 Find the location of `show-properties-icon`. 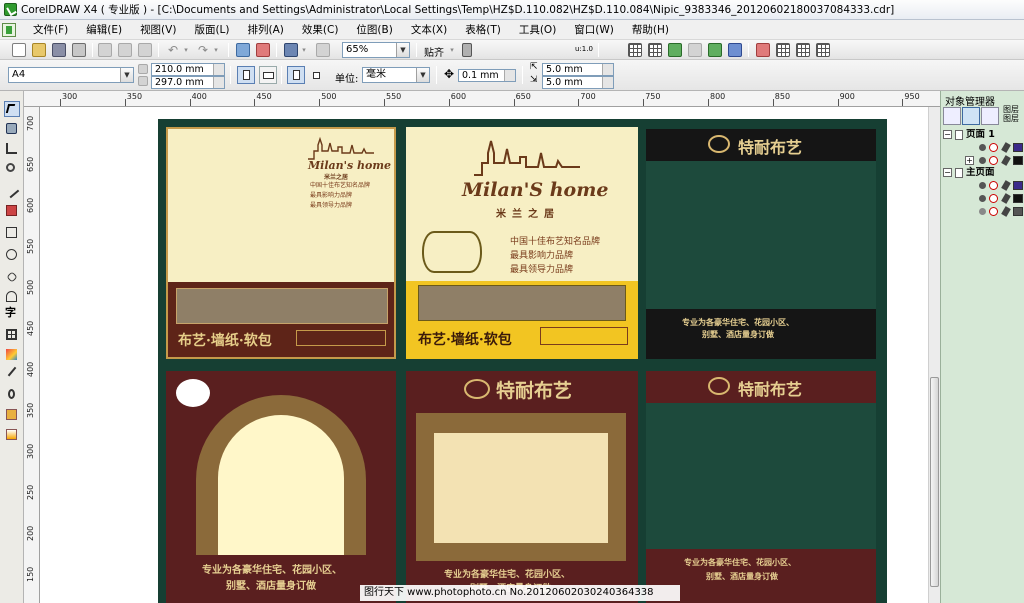

show-properties-icon is located at coordinates (952, 116).